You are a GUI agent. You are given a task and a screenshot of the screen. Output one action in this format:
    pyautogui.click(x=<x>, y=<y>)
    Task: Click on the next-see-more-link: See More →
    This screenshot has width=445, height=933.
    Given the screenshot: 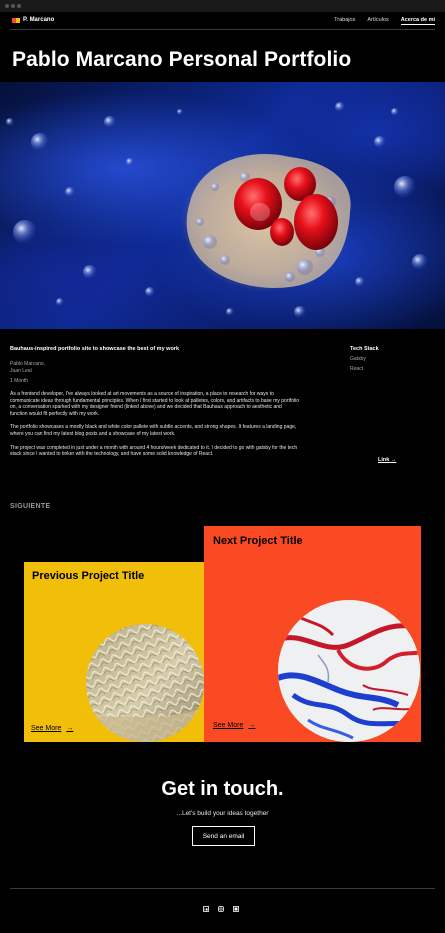 What is the action you would take?
    pyautogui.click(x=234, y=725)
    